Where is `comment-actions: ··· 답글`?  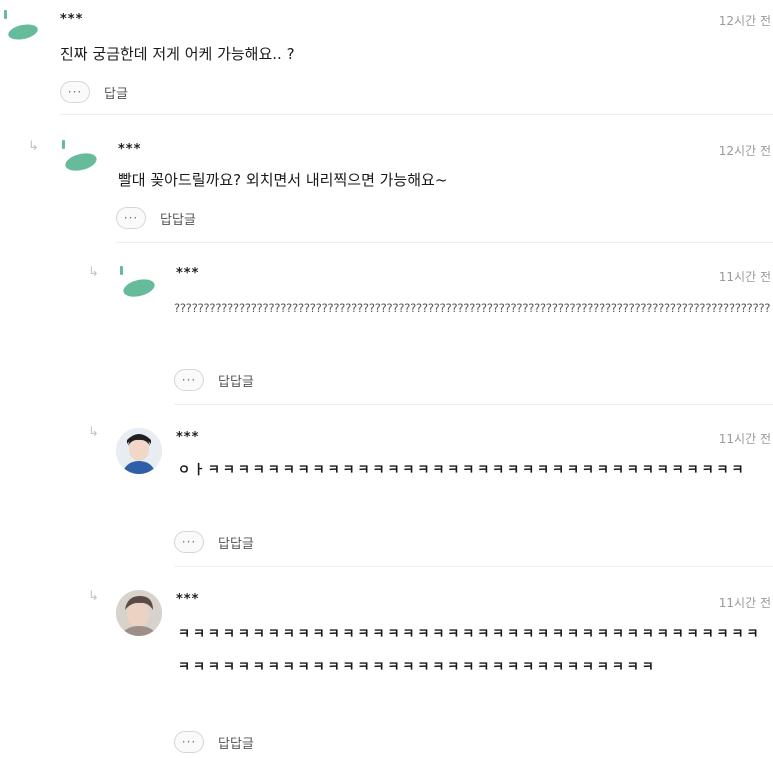
comment-actions: ··· 답글 is located at coordinates (94, 92).